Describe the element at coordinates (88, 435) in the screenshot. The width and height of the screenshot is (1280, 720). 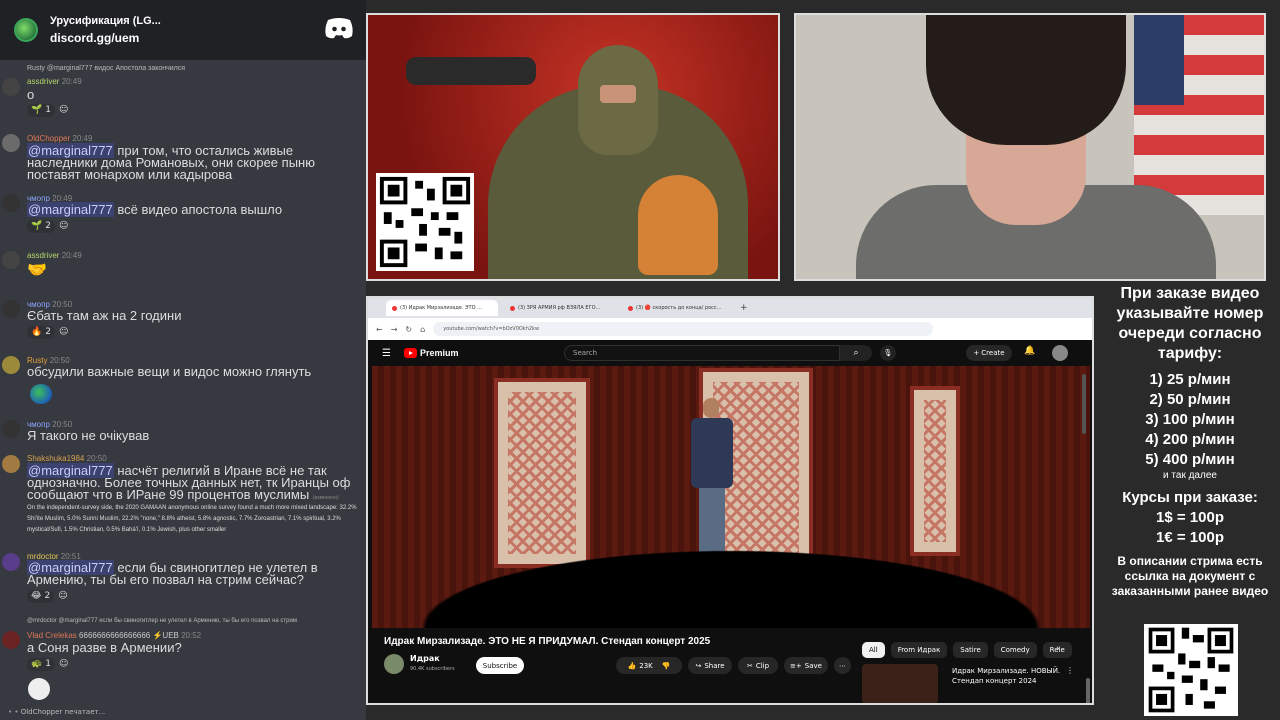
I see `message-text: Я такого не очікував` at that location.